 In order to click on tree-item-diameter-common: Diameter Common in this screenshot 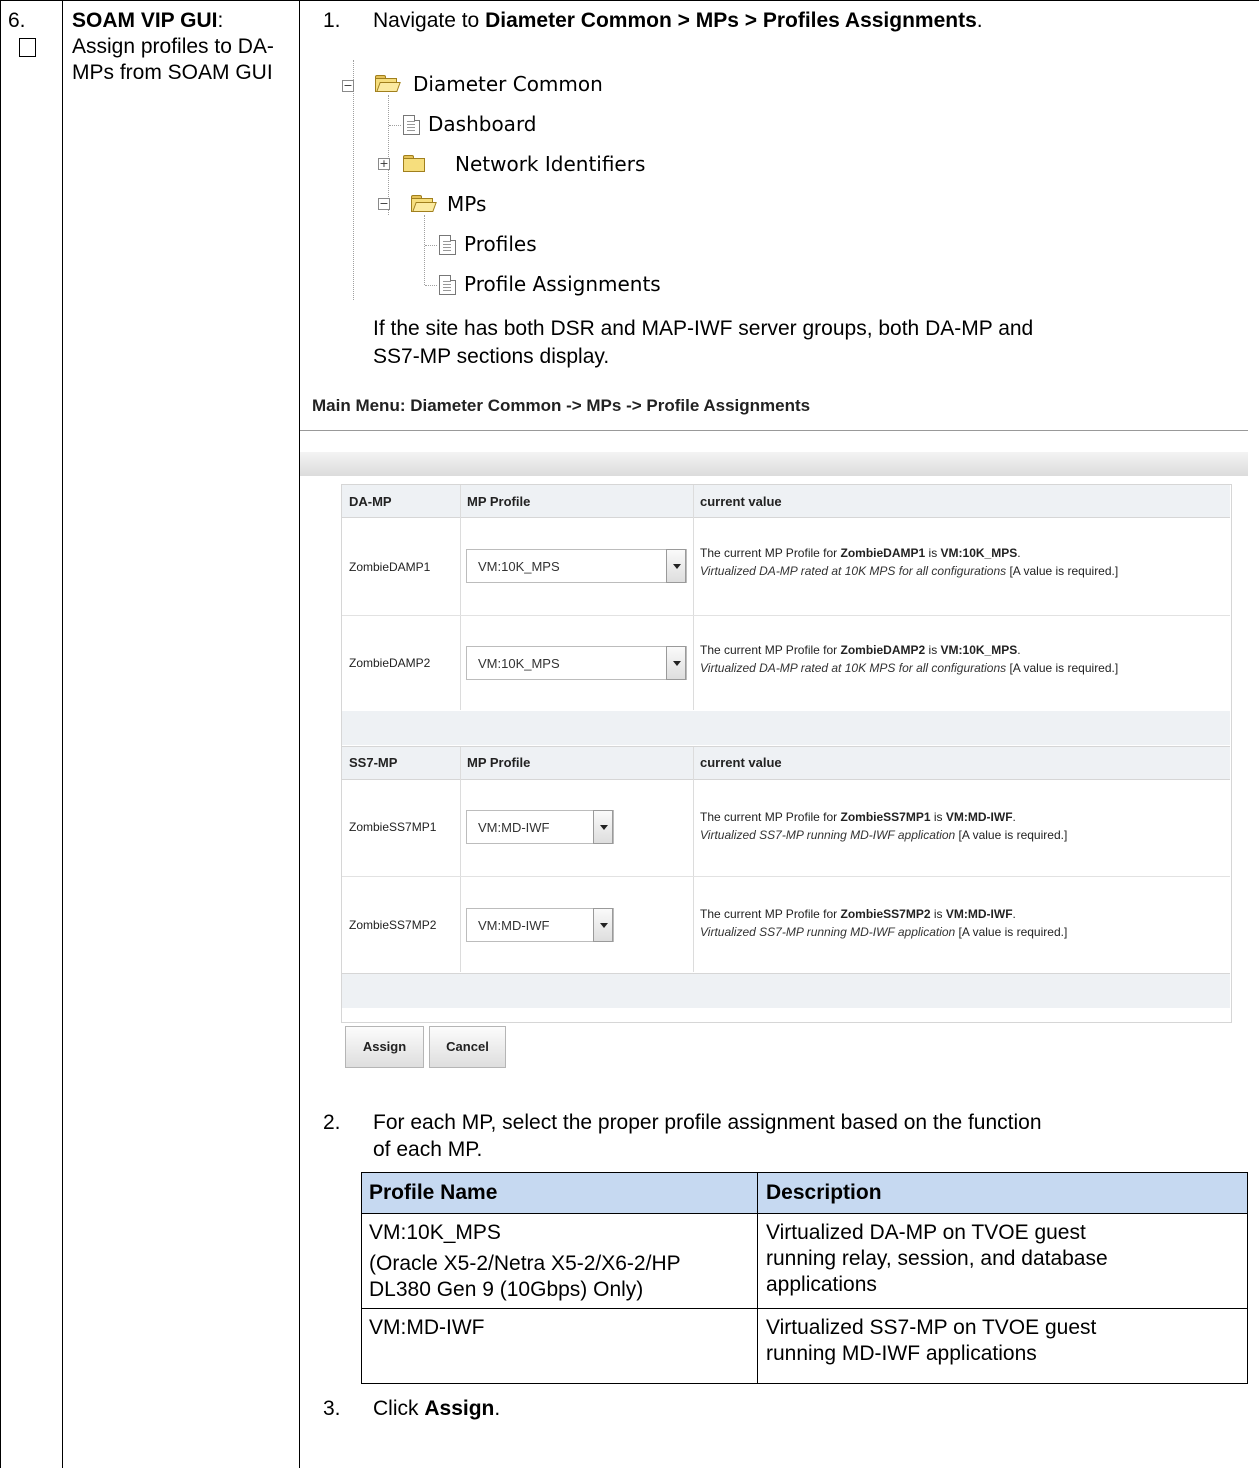, I will do `click(508, 84)`.